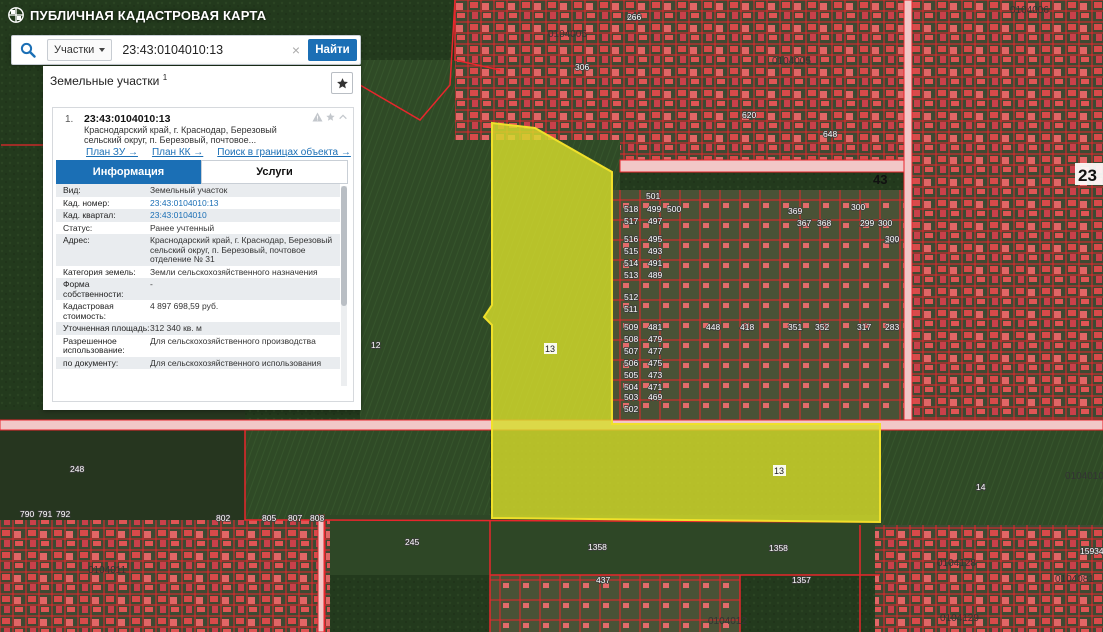 This screenshot has height=632, width=1103. Describe the element at coordinates (655, 327) in the screenshot. I see `parcel-number: 481` at that location.